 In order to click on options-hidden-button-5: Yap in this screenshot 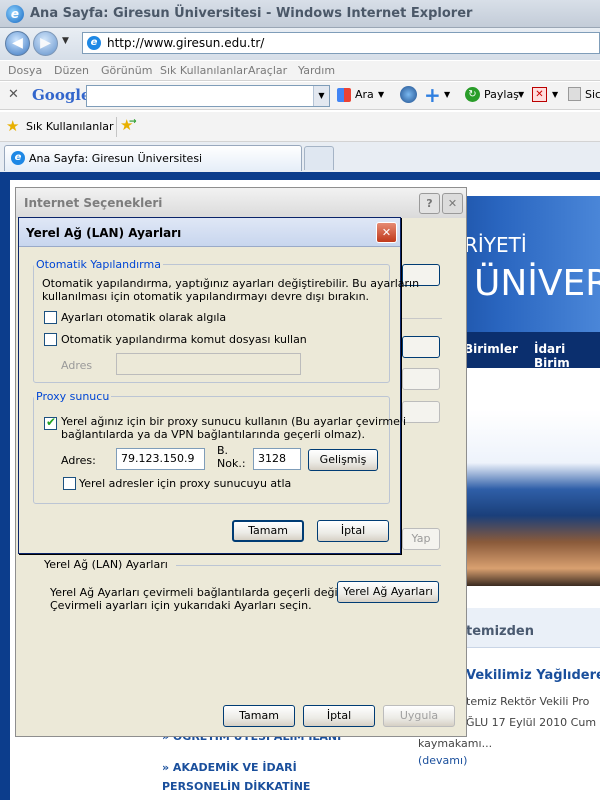, I will do `click(421, 539)`.